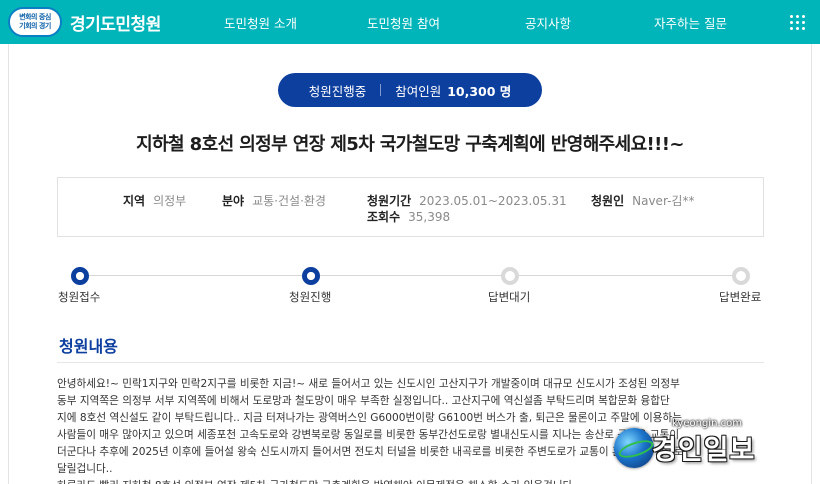  Describe the element at coordinates (690, 22) in the screenshot. I see `nav-item-faq: 자주하는 질문` at that location.